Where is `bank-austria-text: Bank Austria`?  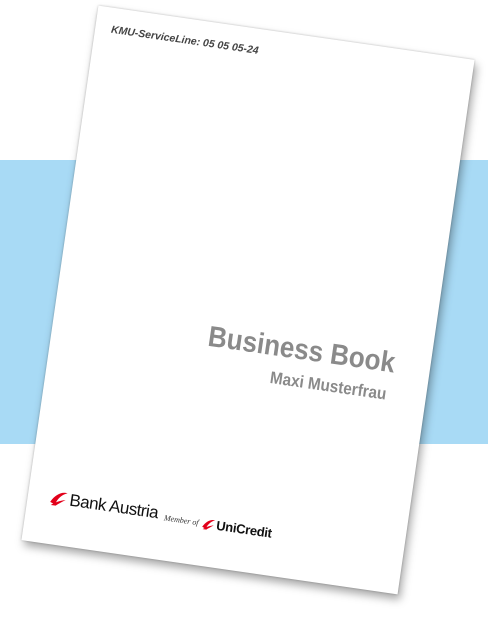 bank-austria-text: Bank Austria is located at coordinates (114, 506).